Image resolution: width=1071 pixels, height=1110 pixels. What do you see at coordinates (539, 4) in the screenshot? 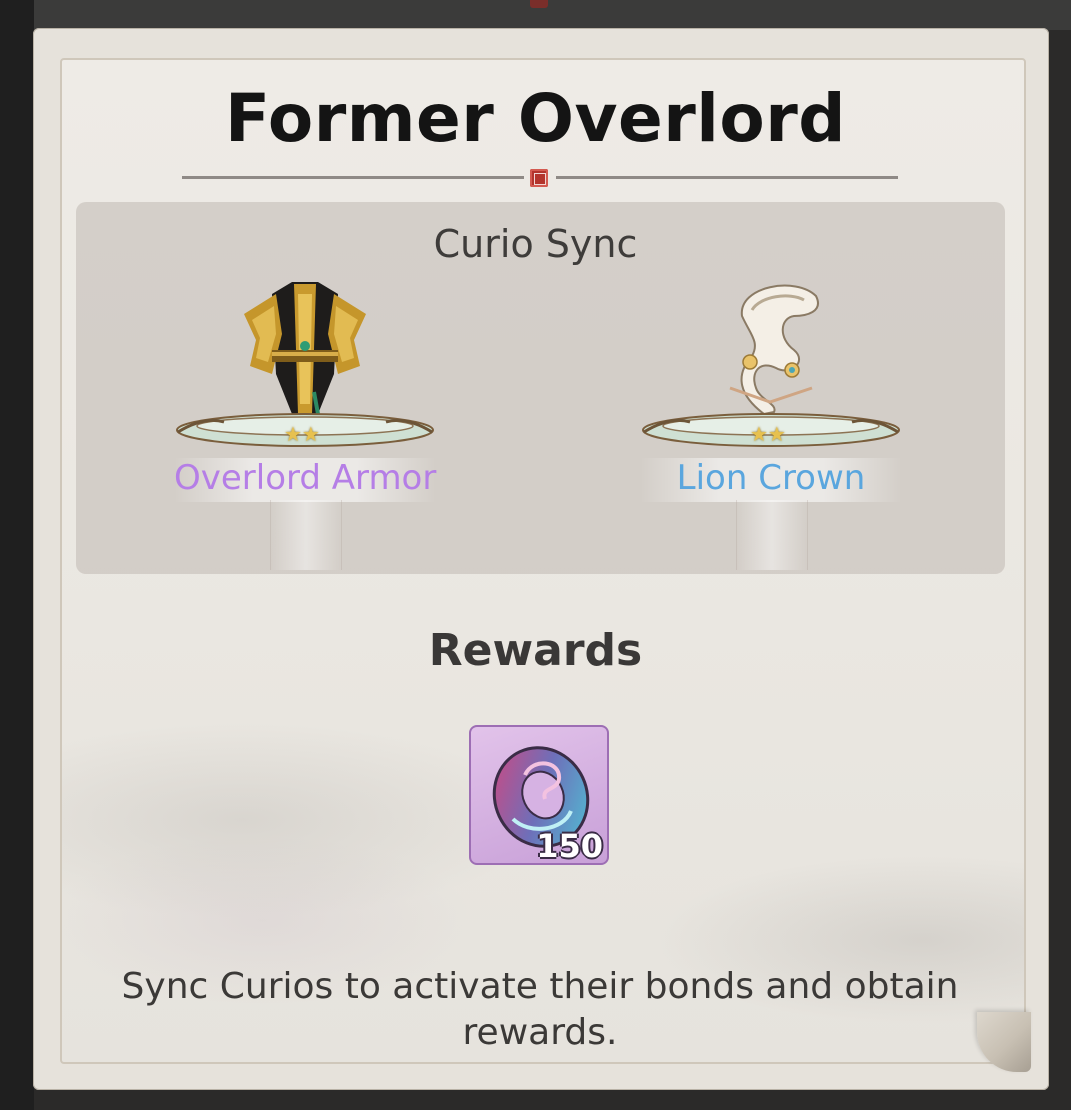
I see `top-tab-marker` at bounding box center [539, 4].